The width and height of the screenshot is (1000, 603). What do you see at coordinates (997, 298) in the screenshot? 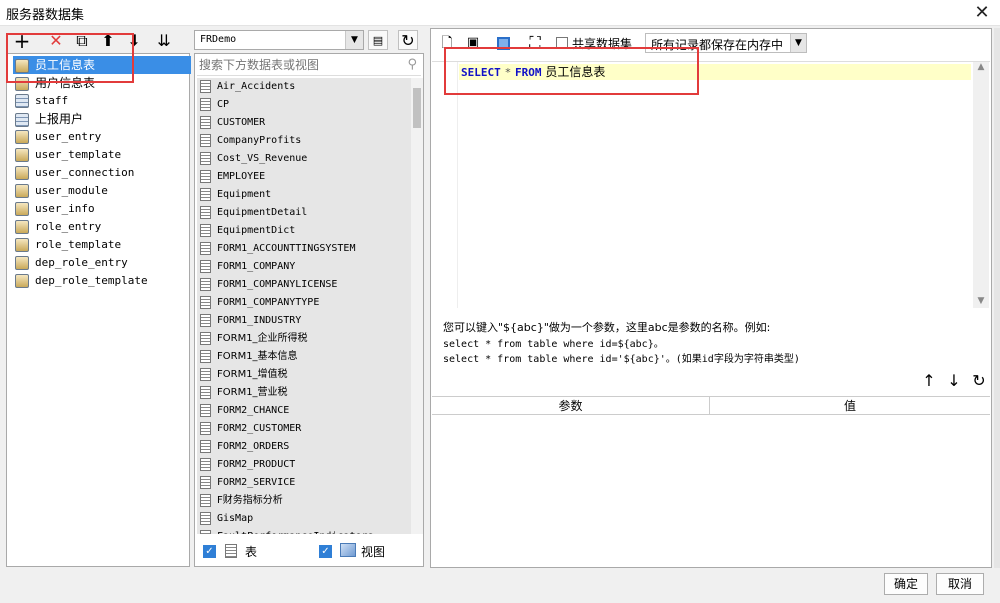
I see `outer-scrollbar` at bounding box center [997, 298].